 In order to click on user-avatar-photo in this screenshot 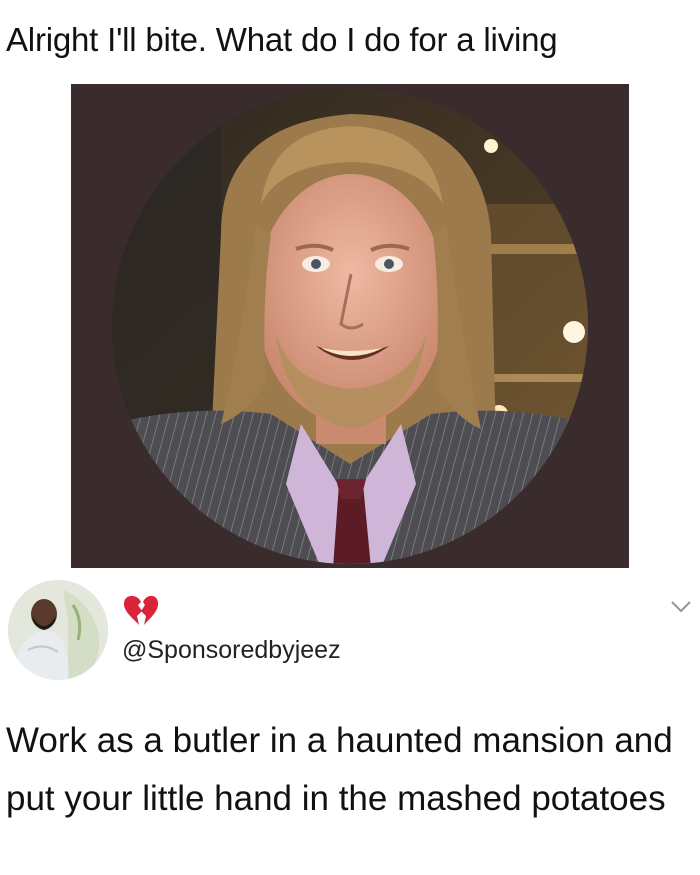, I will do `click(58, 630)`.